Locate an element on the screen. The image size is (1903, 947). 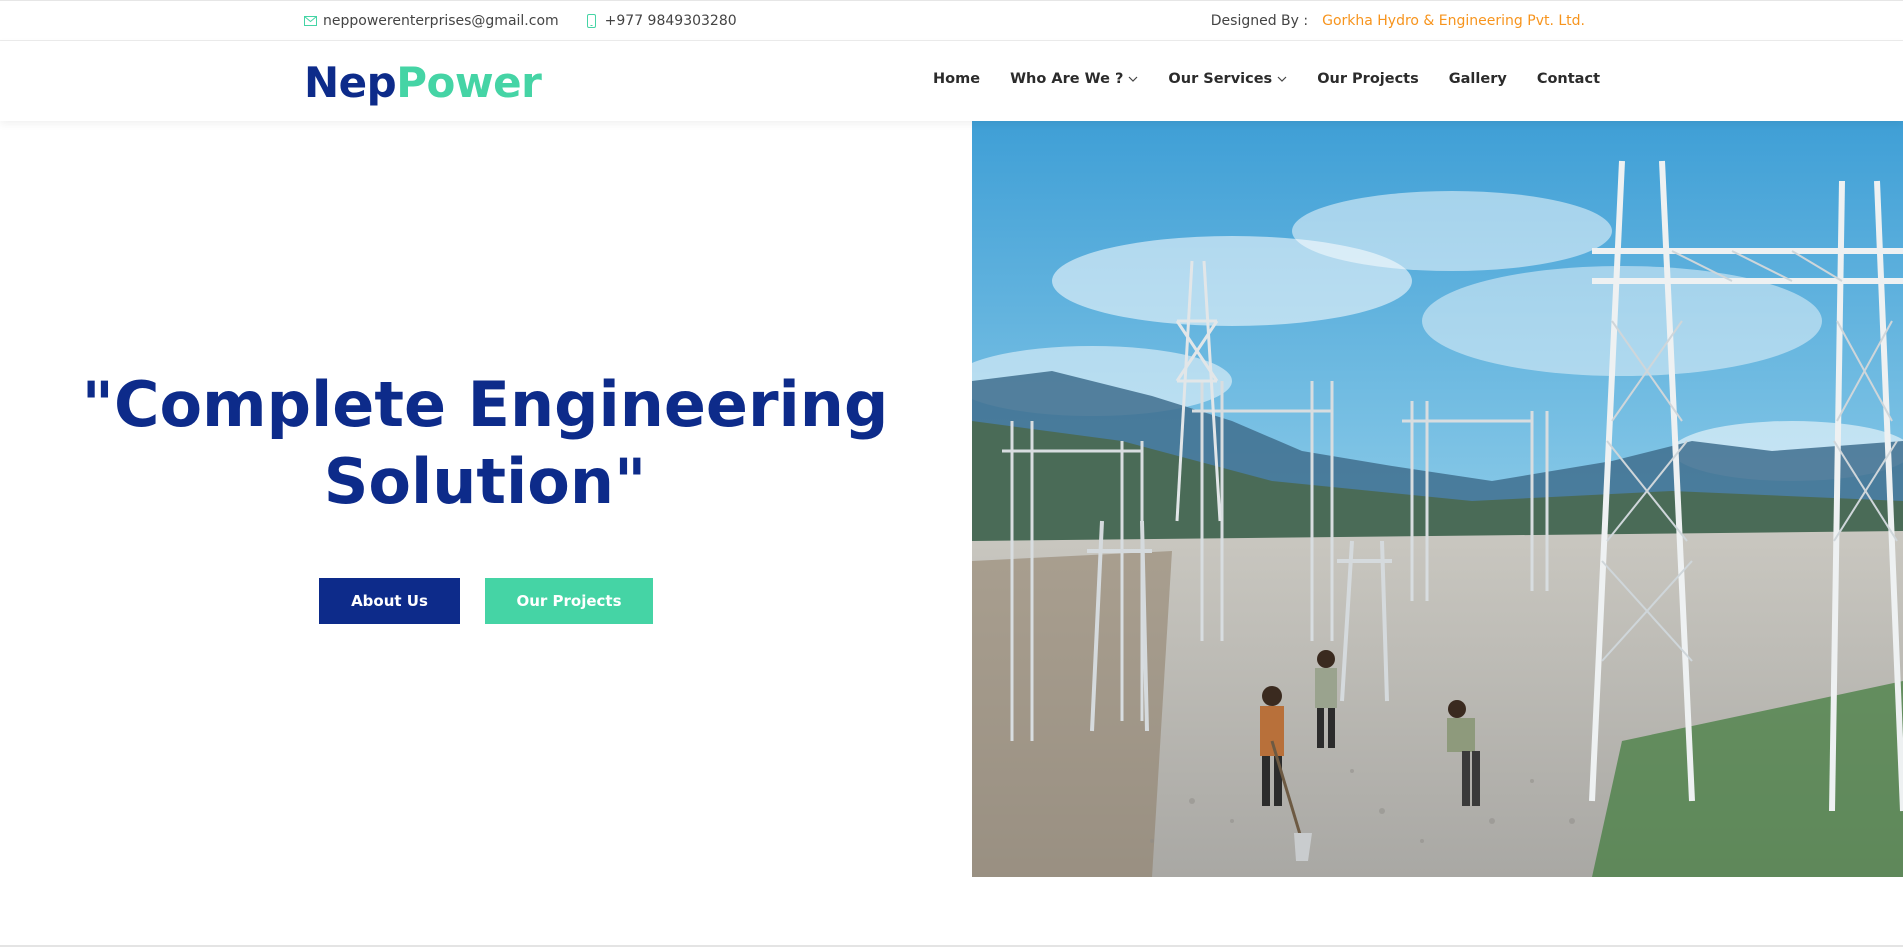
nav-contact: Contact is located at coordinates (1568, 79).